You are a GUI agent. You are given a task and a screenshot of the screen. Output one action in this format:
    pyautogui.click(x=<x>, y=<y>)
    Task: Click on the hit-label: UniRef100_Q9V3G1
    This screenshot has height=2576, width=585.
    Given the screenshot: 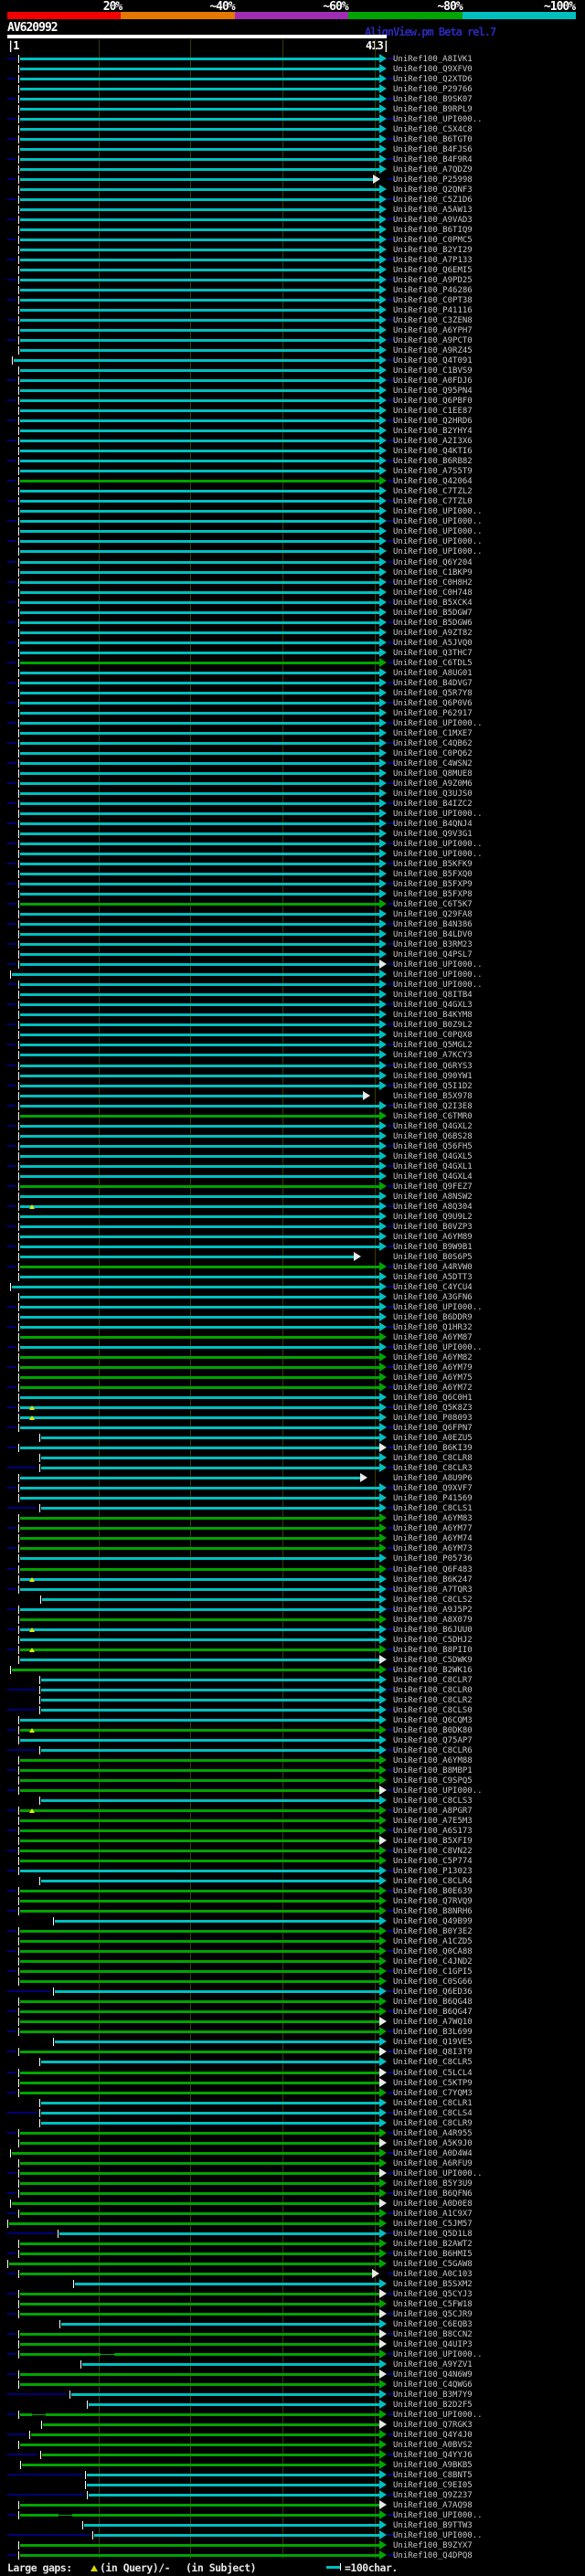 What is the action you would take?
    pyautogui.click(x=433, y=834)
    